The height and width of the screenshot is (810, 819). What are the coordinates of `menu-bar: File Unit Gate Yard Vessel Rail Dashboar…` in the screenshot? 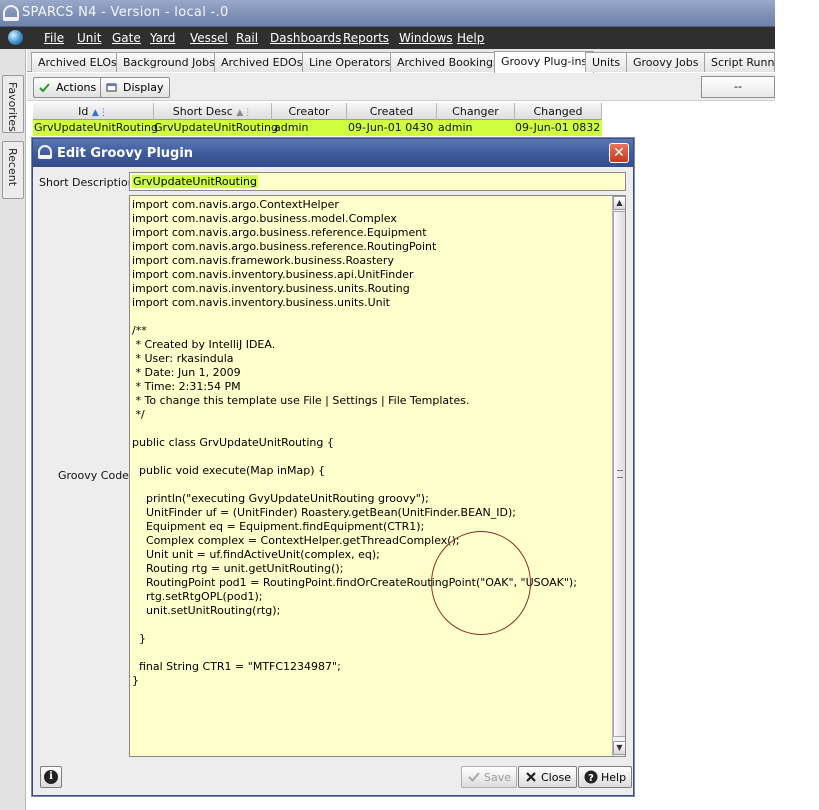 It's located at (387, 38).